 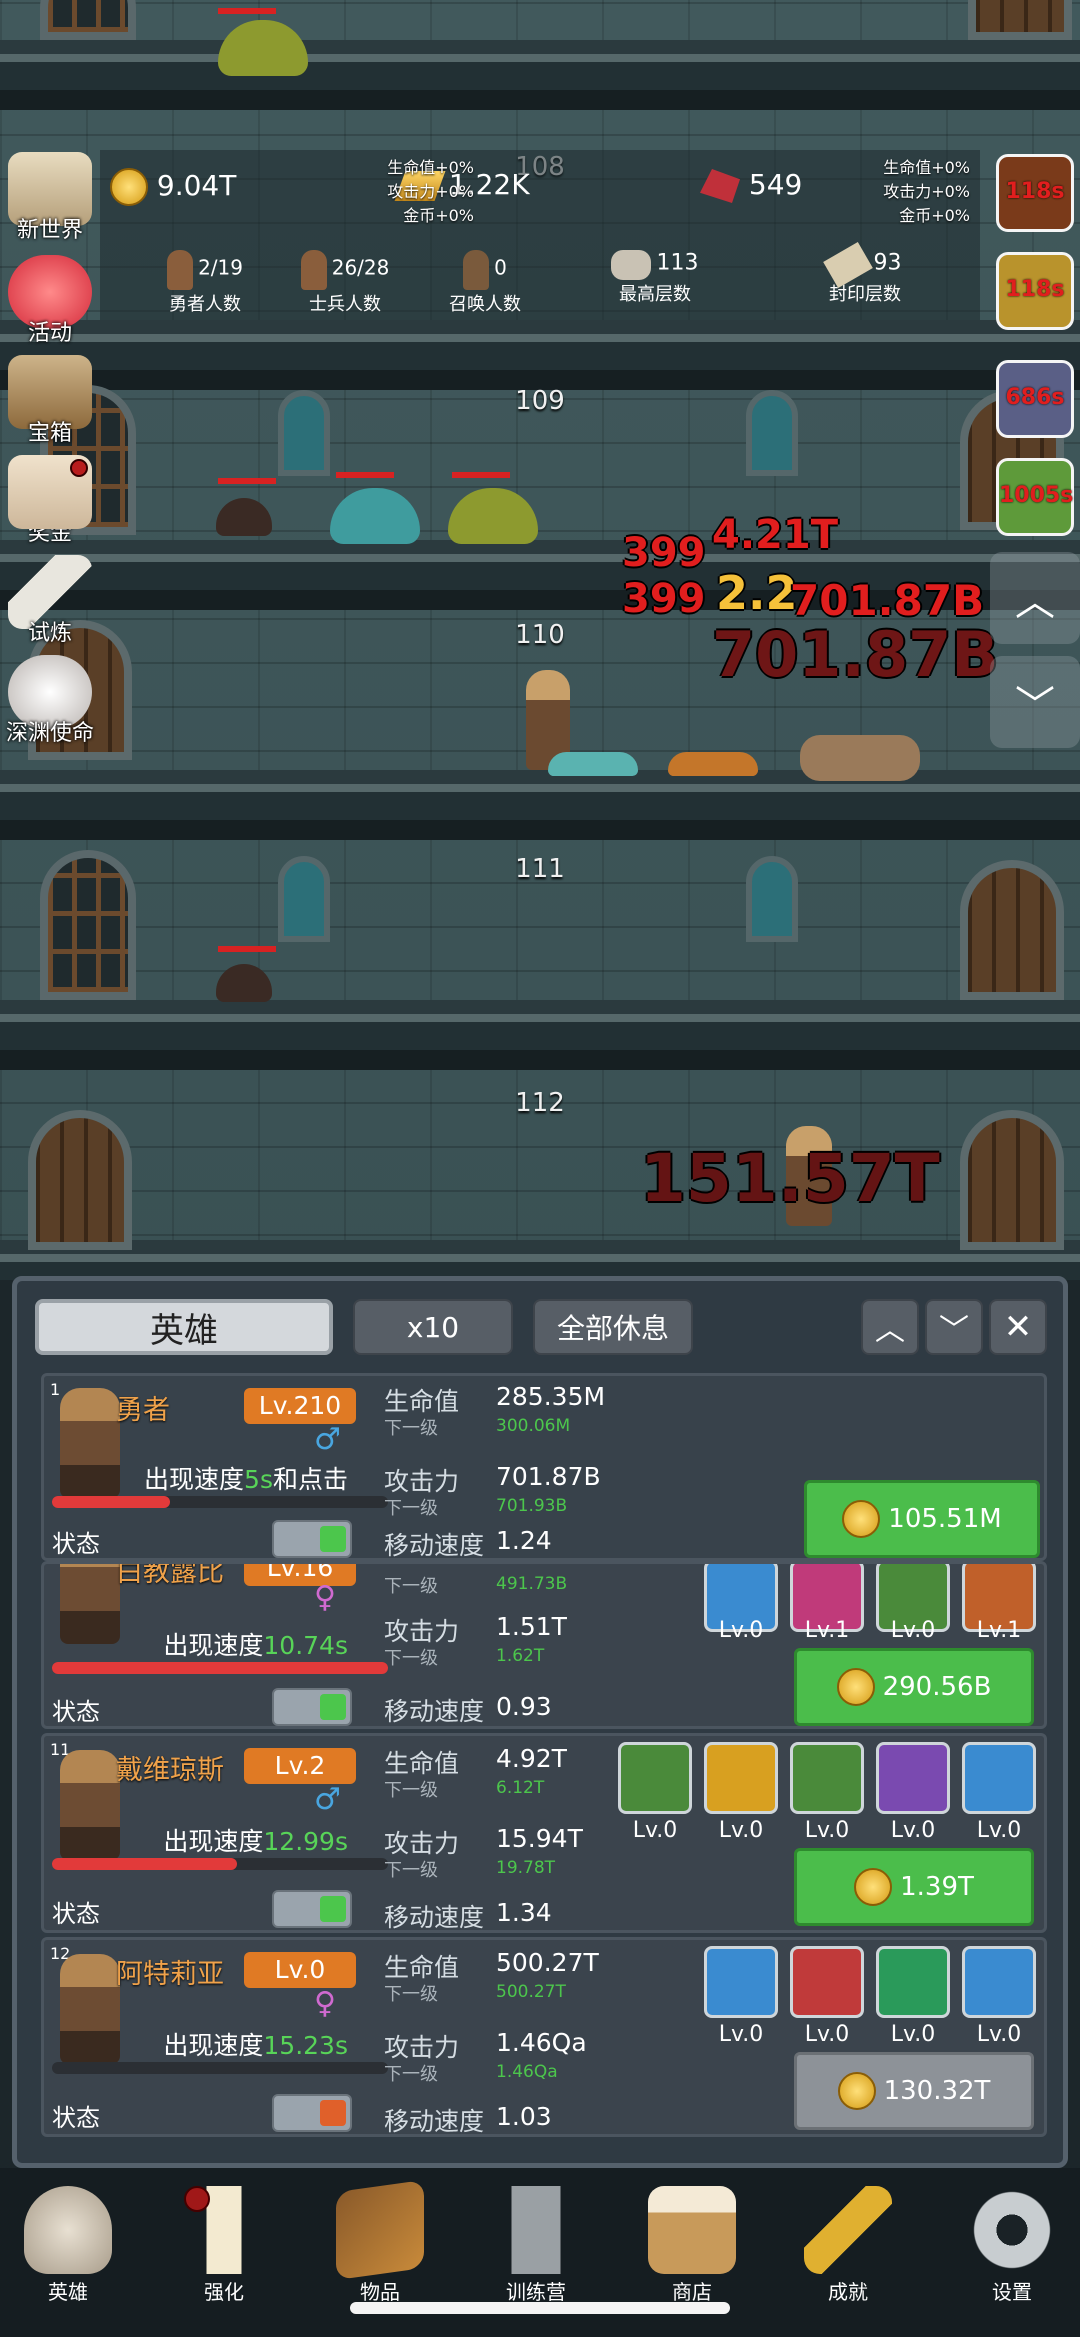 What do you see at coordinates (1012, 2245) in the screenshot?
I see `nav-settings: 设置` at bounding box center [1012, 2245].